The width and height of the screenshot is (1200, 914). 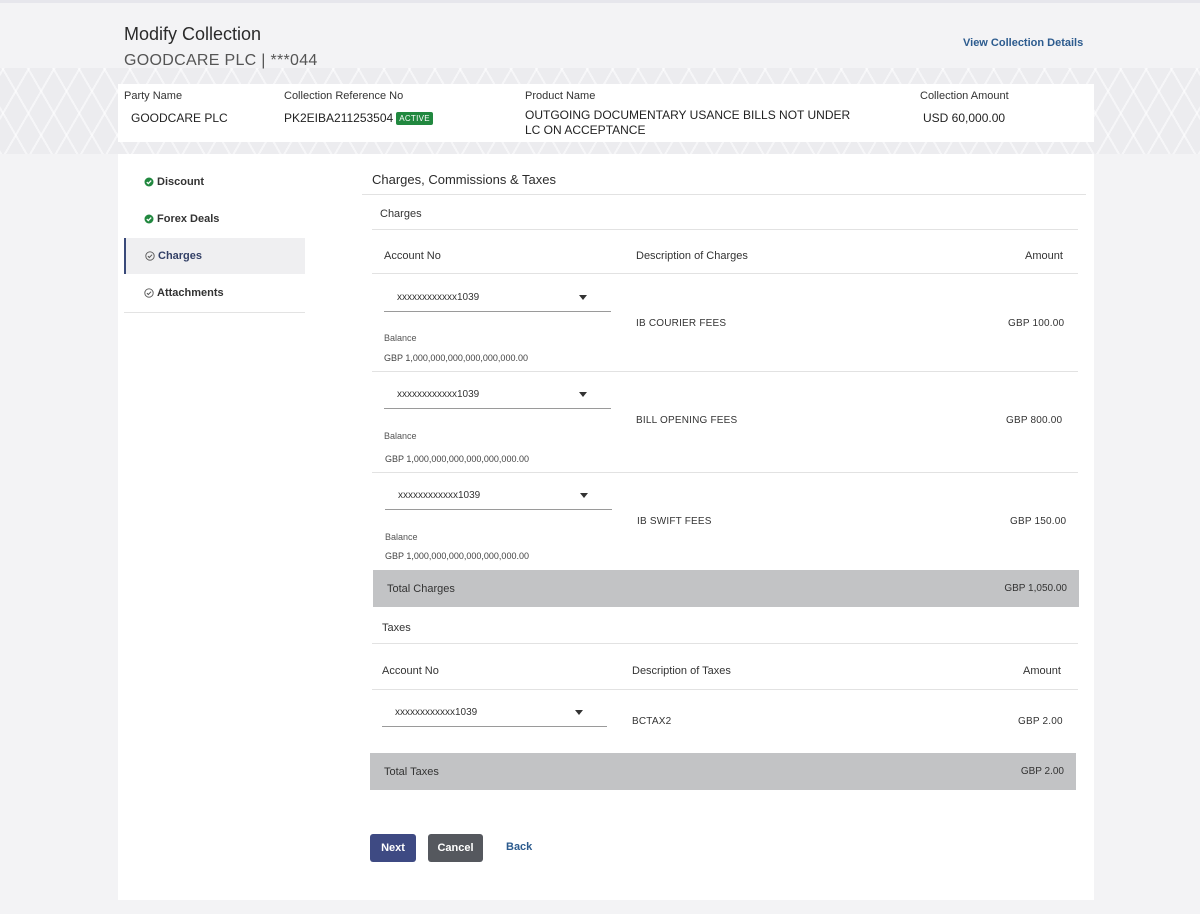 What do you see at coordinates (1023, 43) in the screenshot?
I see `view-collection-details-link: View Collection Details` at bounding box center [1023, 43].